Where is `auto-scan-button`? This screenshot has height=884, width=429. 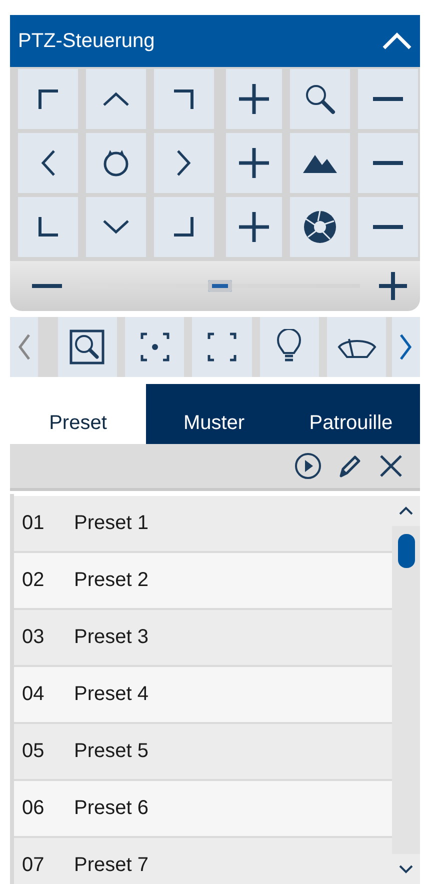
auto-scan-button is located at coordinates (116, 163).